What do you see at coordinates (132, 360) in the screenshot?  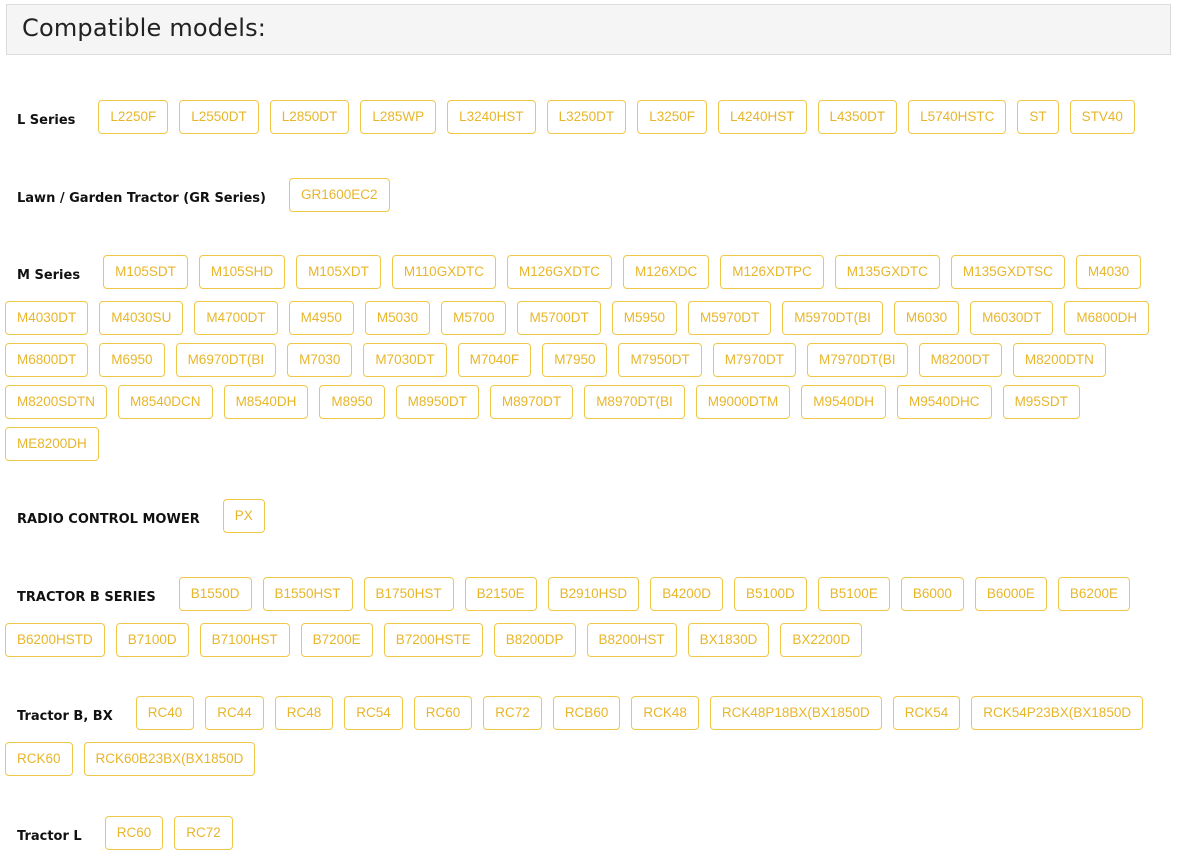 I see `model-chip: M6950` at bounding box center [132, 360].